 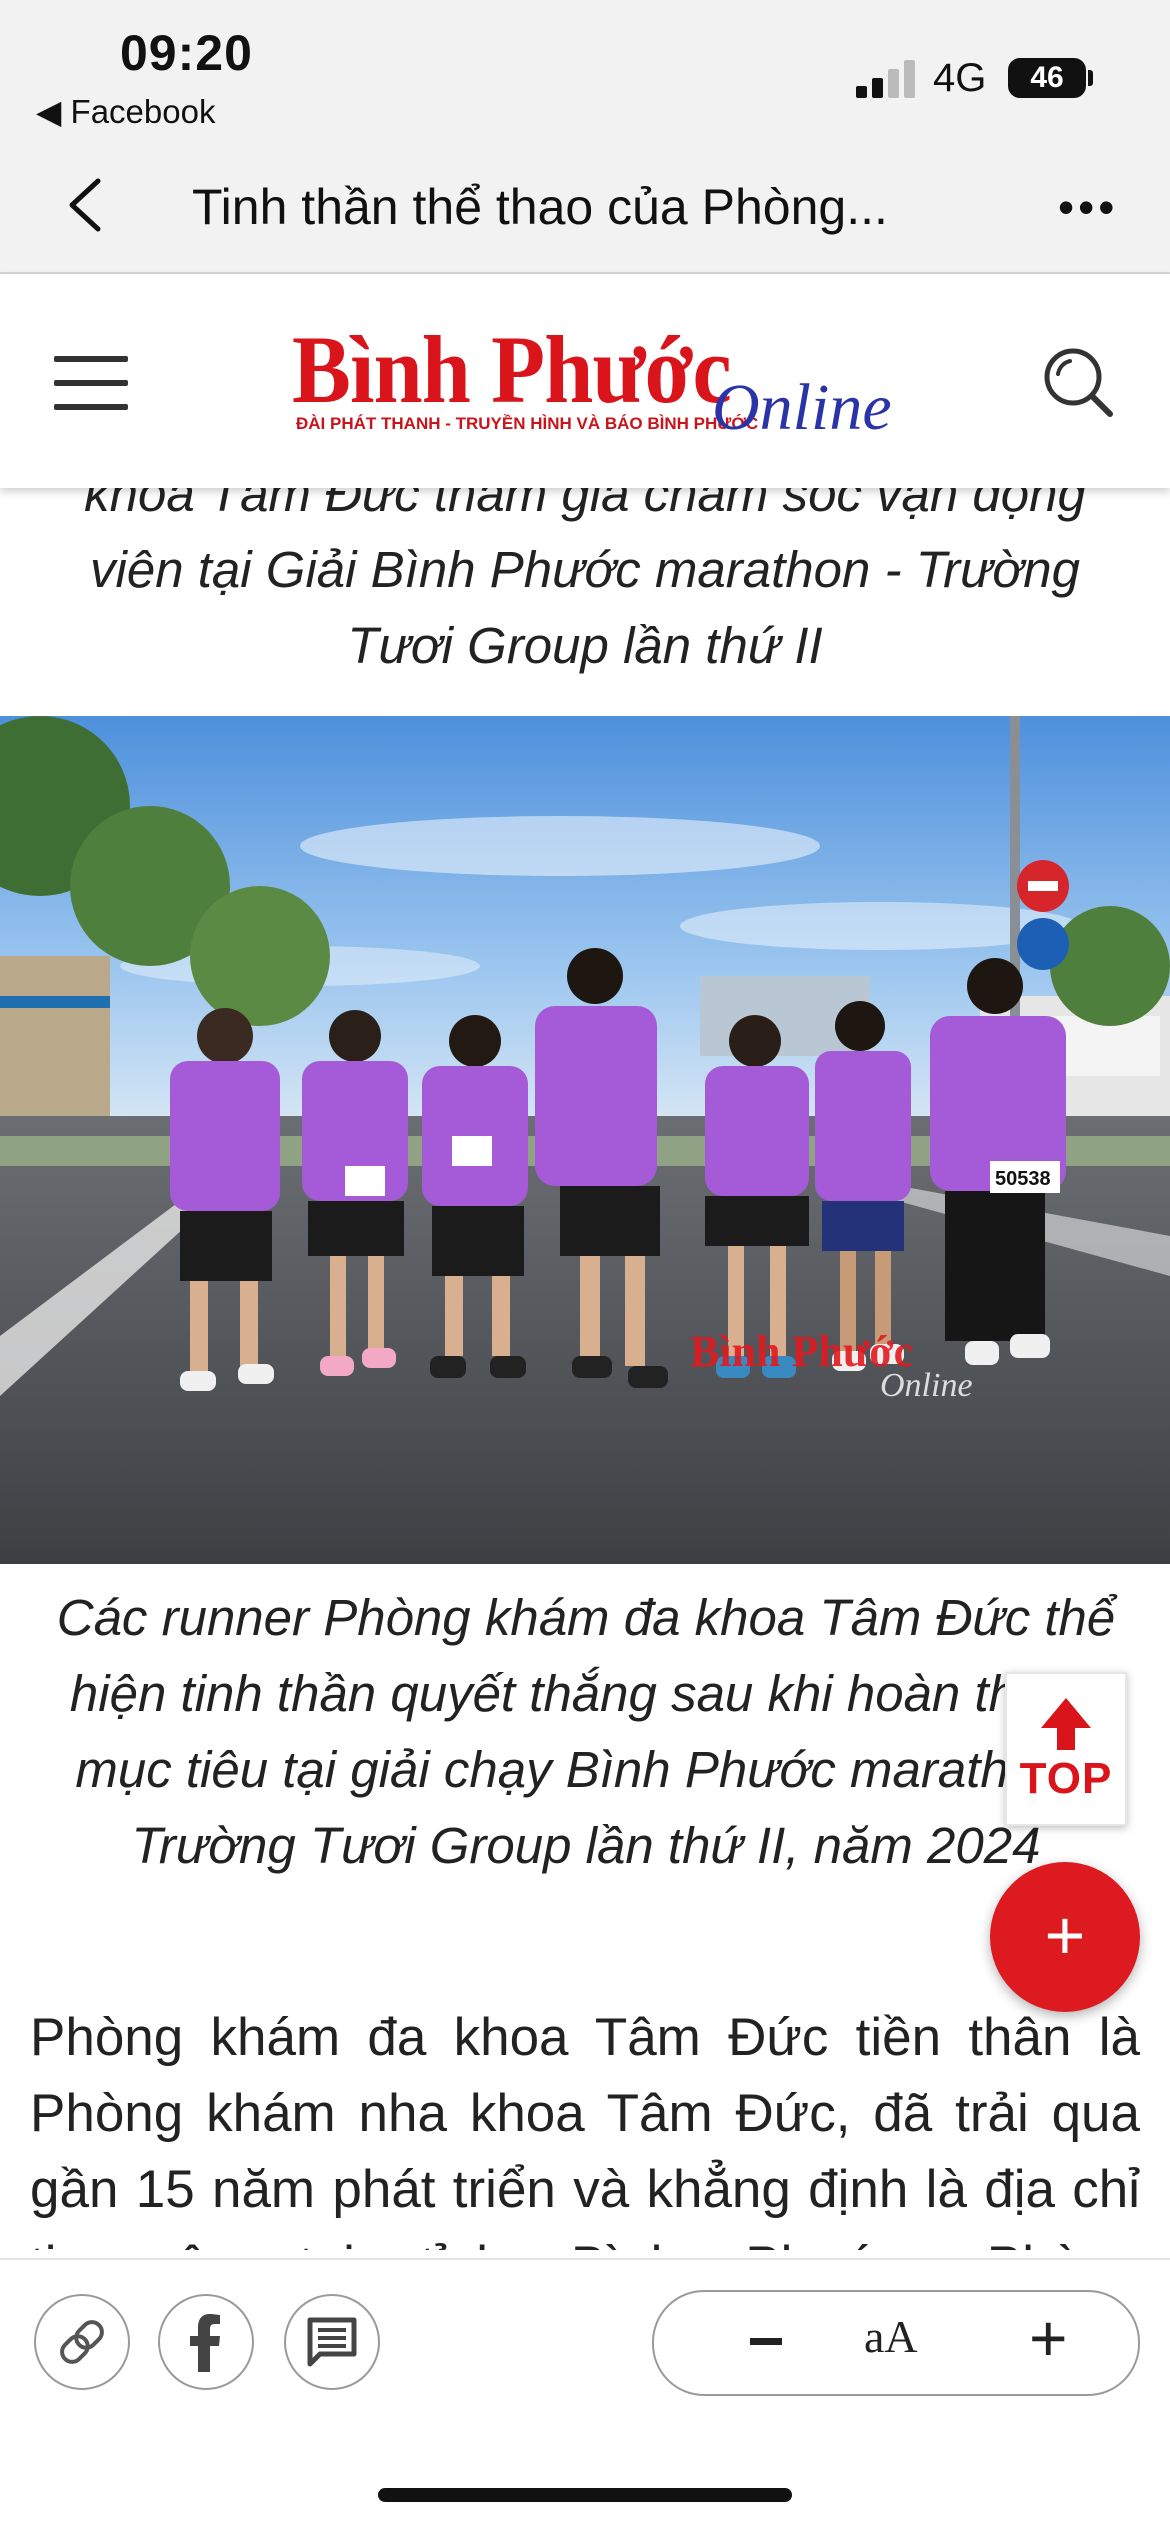 I want to click on link-icon, so click(x=82, y=2342).